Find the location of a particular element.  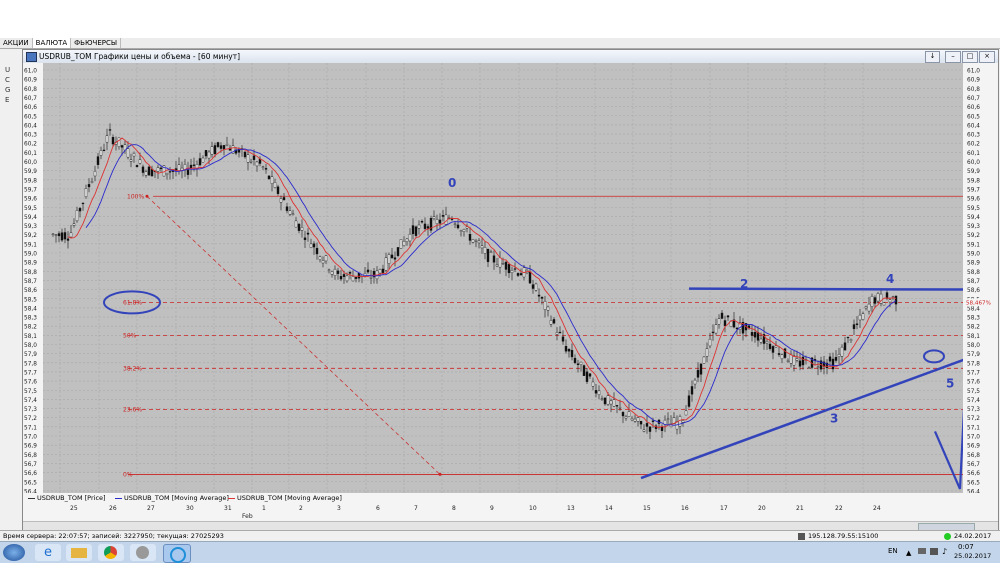

volume-tray-icon: ♪ is located at coordinates (944, 551).